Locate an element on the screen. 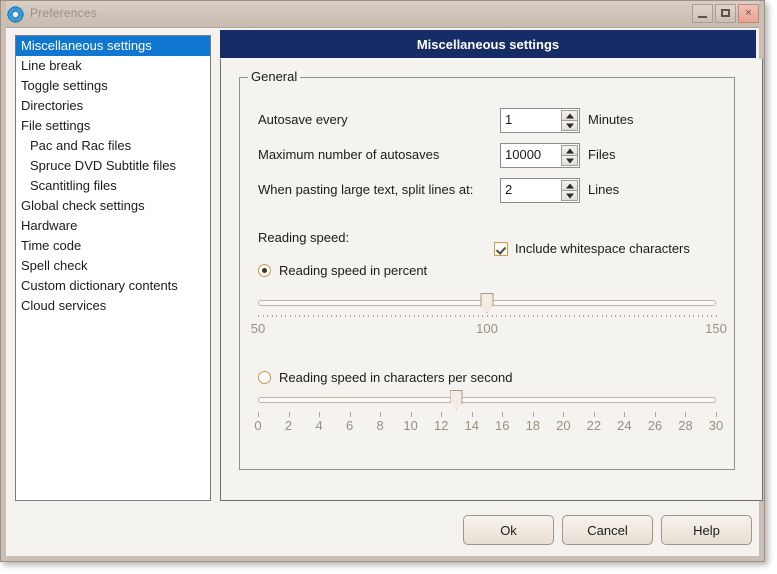 Image resolution: width=777 pixels, height=574 pixels. sidebar-item: Custom dictionary contents is located at coordinates (113, 286).